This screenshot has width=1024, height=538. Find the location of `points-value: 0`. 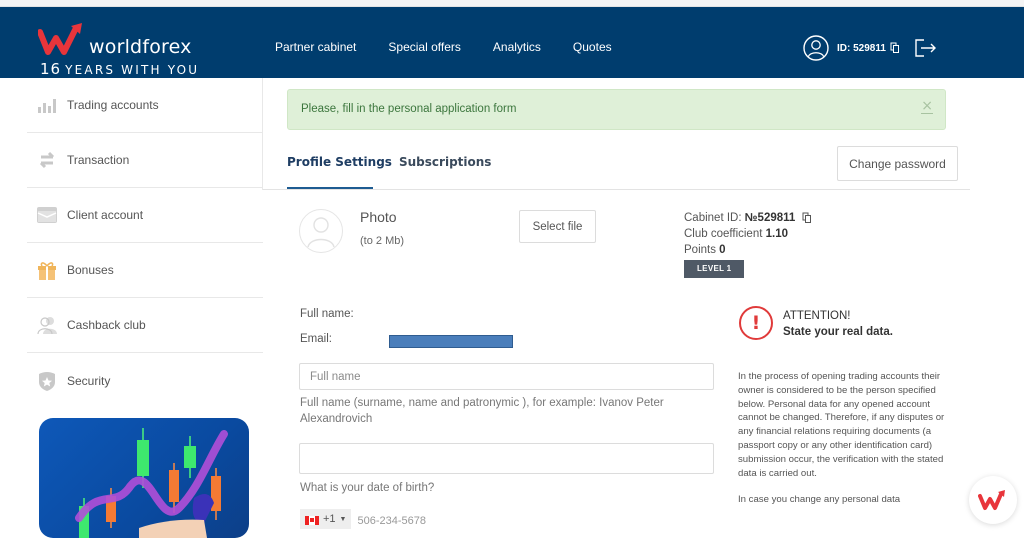

points-value: 0 is located at coordinates (722, 250).